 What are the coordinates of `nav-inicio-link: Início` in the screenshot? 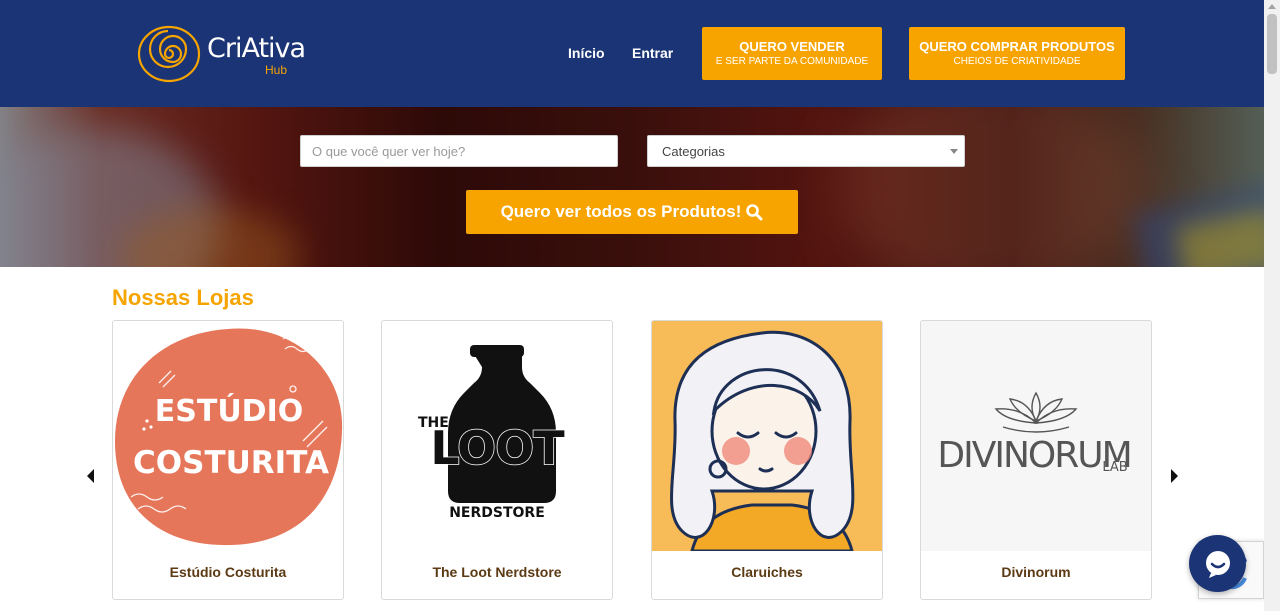 It's located at (586, 53).